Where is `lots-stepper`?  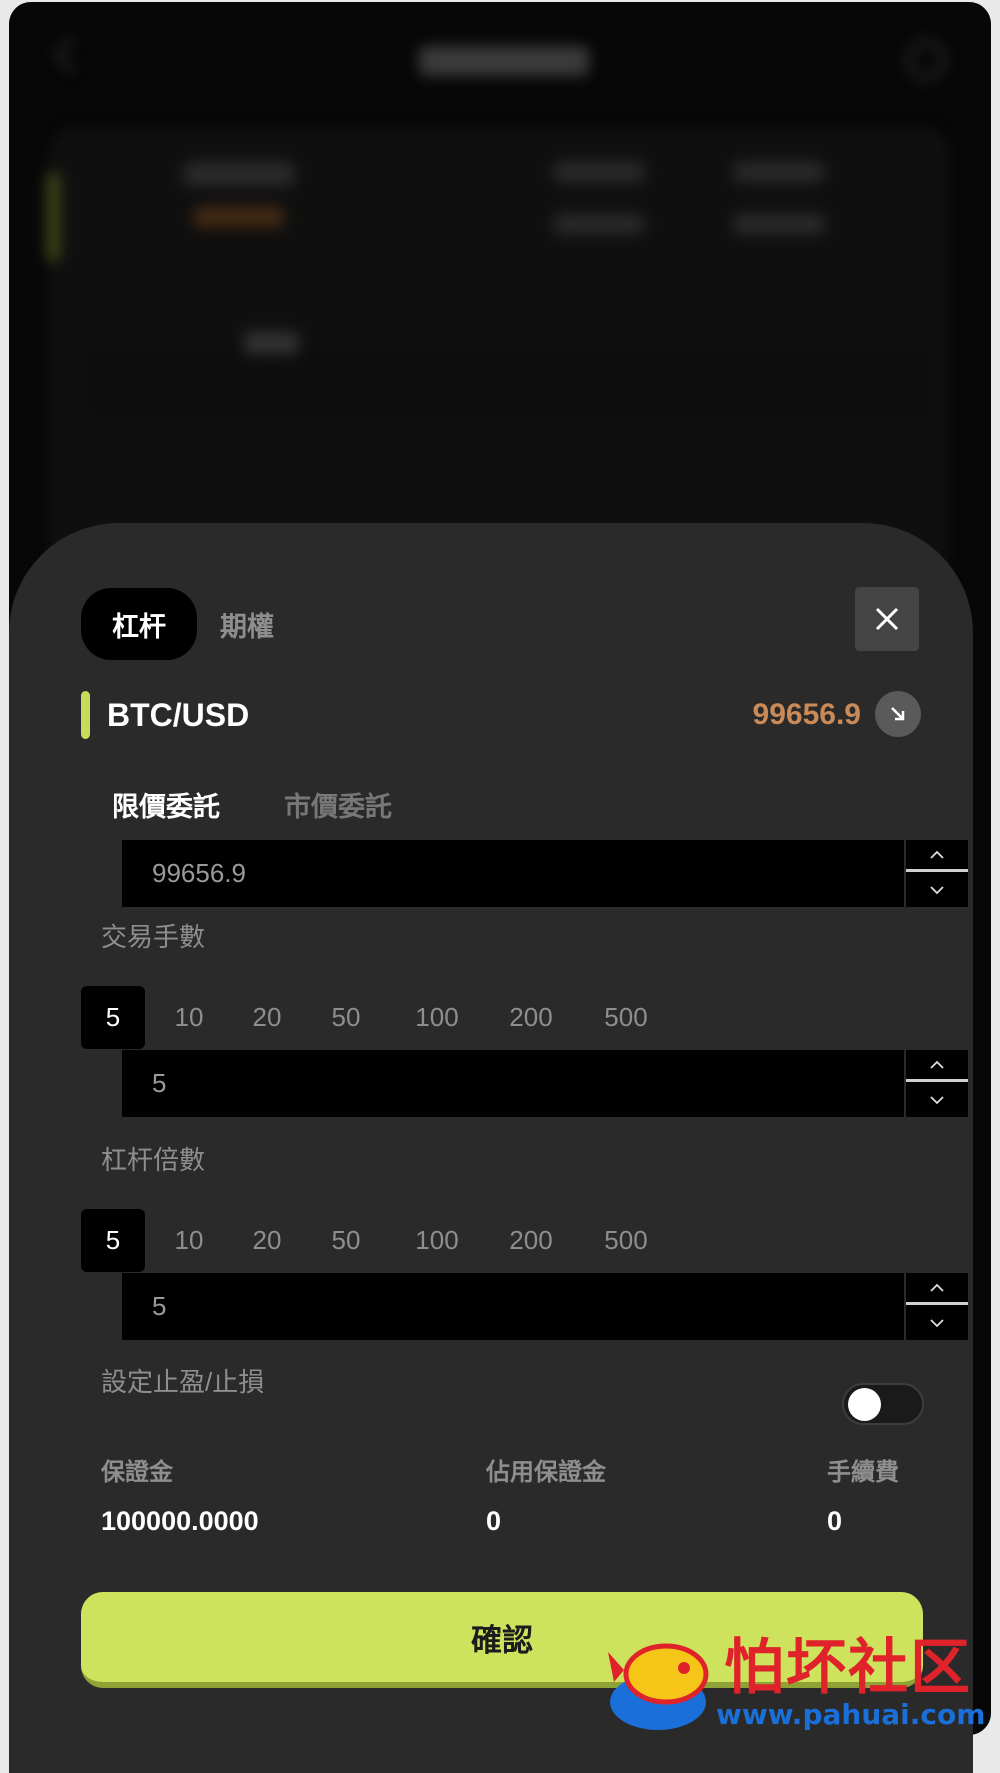
lots-stepper is located at coordinates (936, 1083).